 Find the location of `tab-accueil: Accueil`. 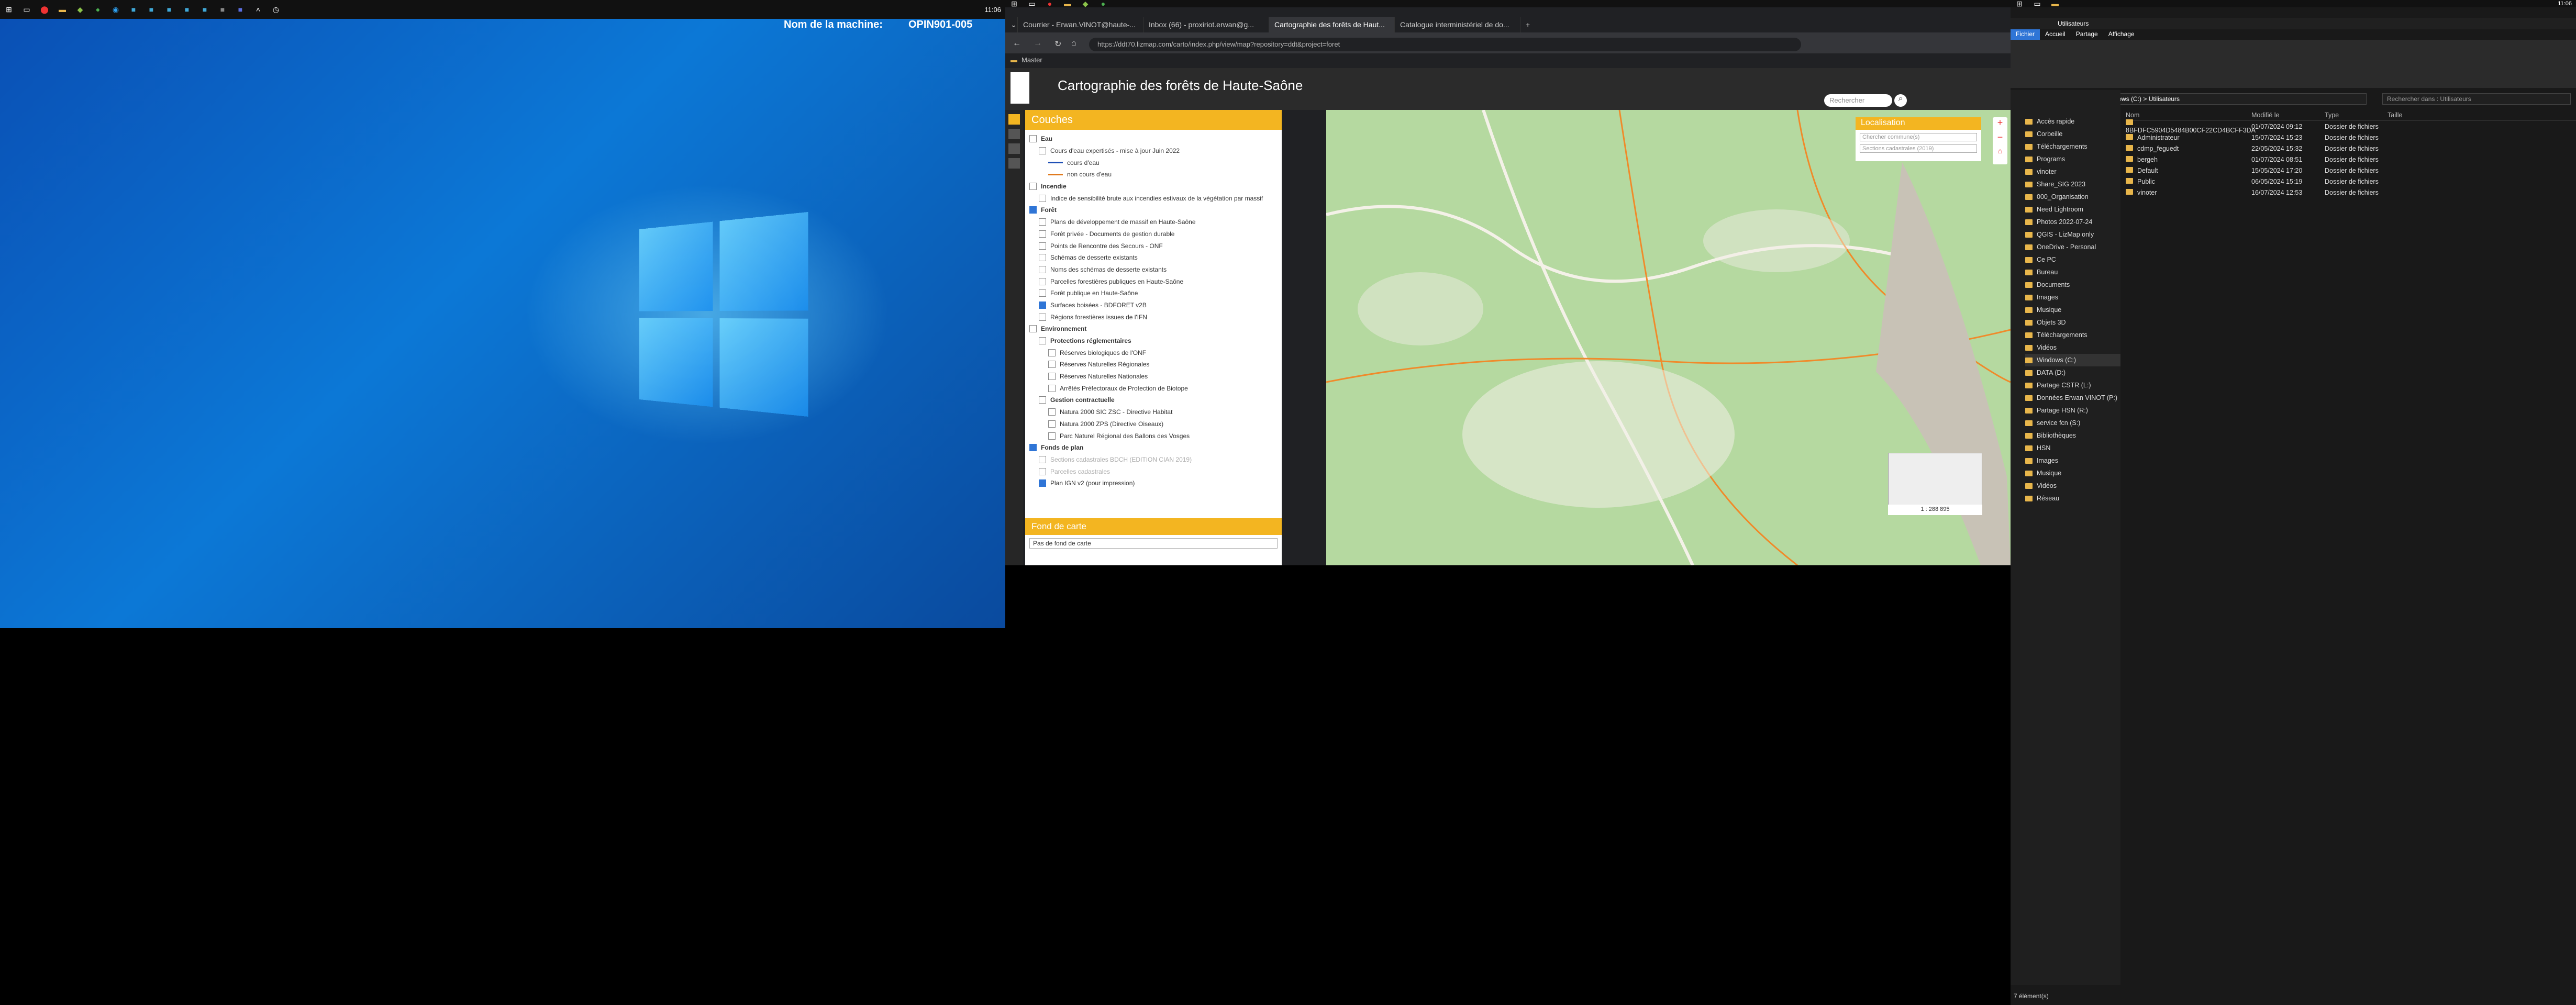

tab-accueil: Accueil is located at coordinates (2055, 34).